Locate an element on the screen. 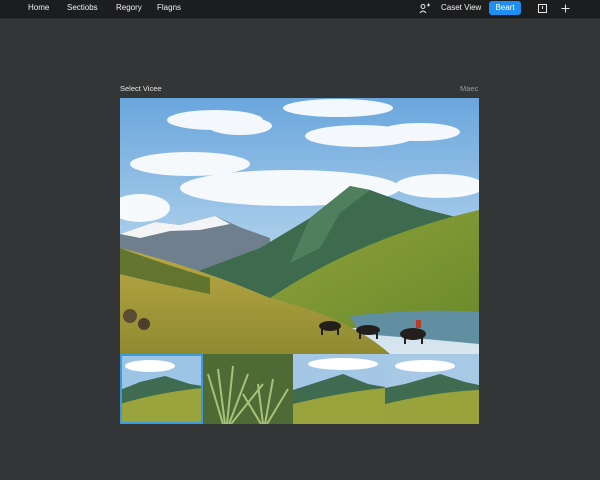 The width and height of the screenshot is (600, 480). nav-home: Home is located at coordinates (38, 8).